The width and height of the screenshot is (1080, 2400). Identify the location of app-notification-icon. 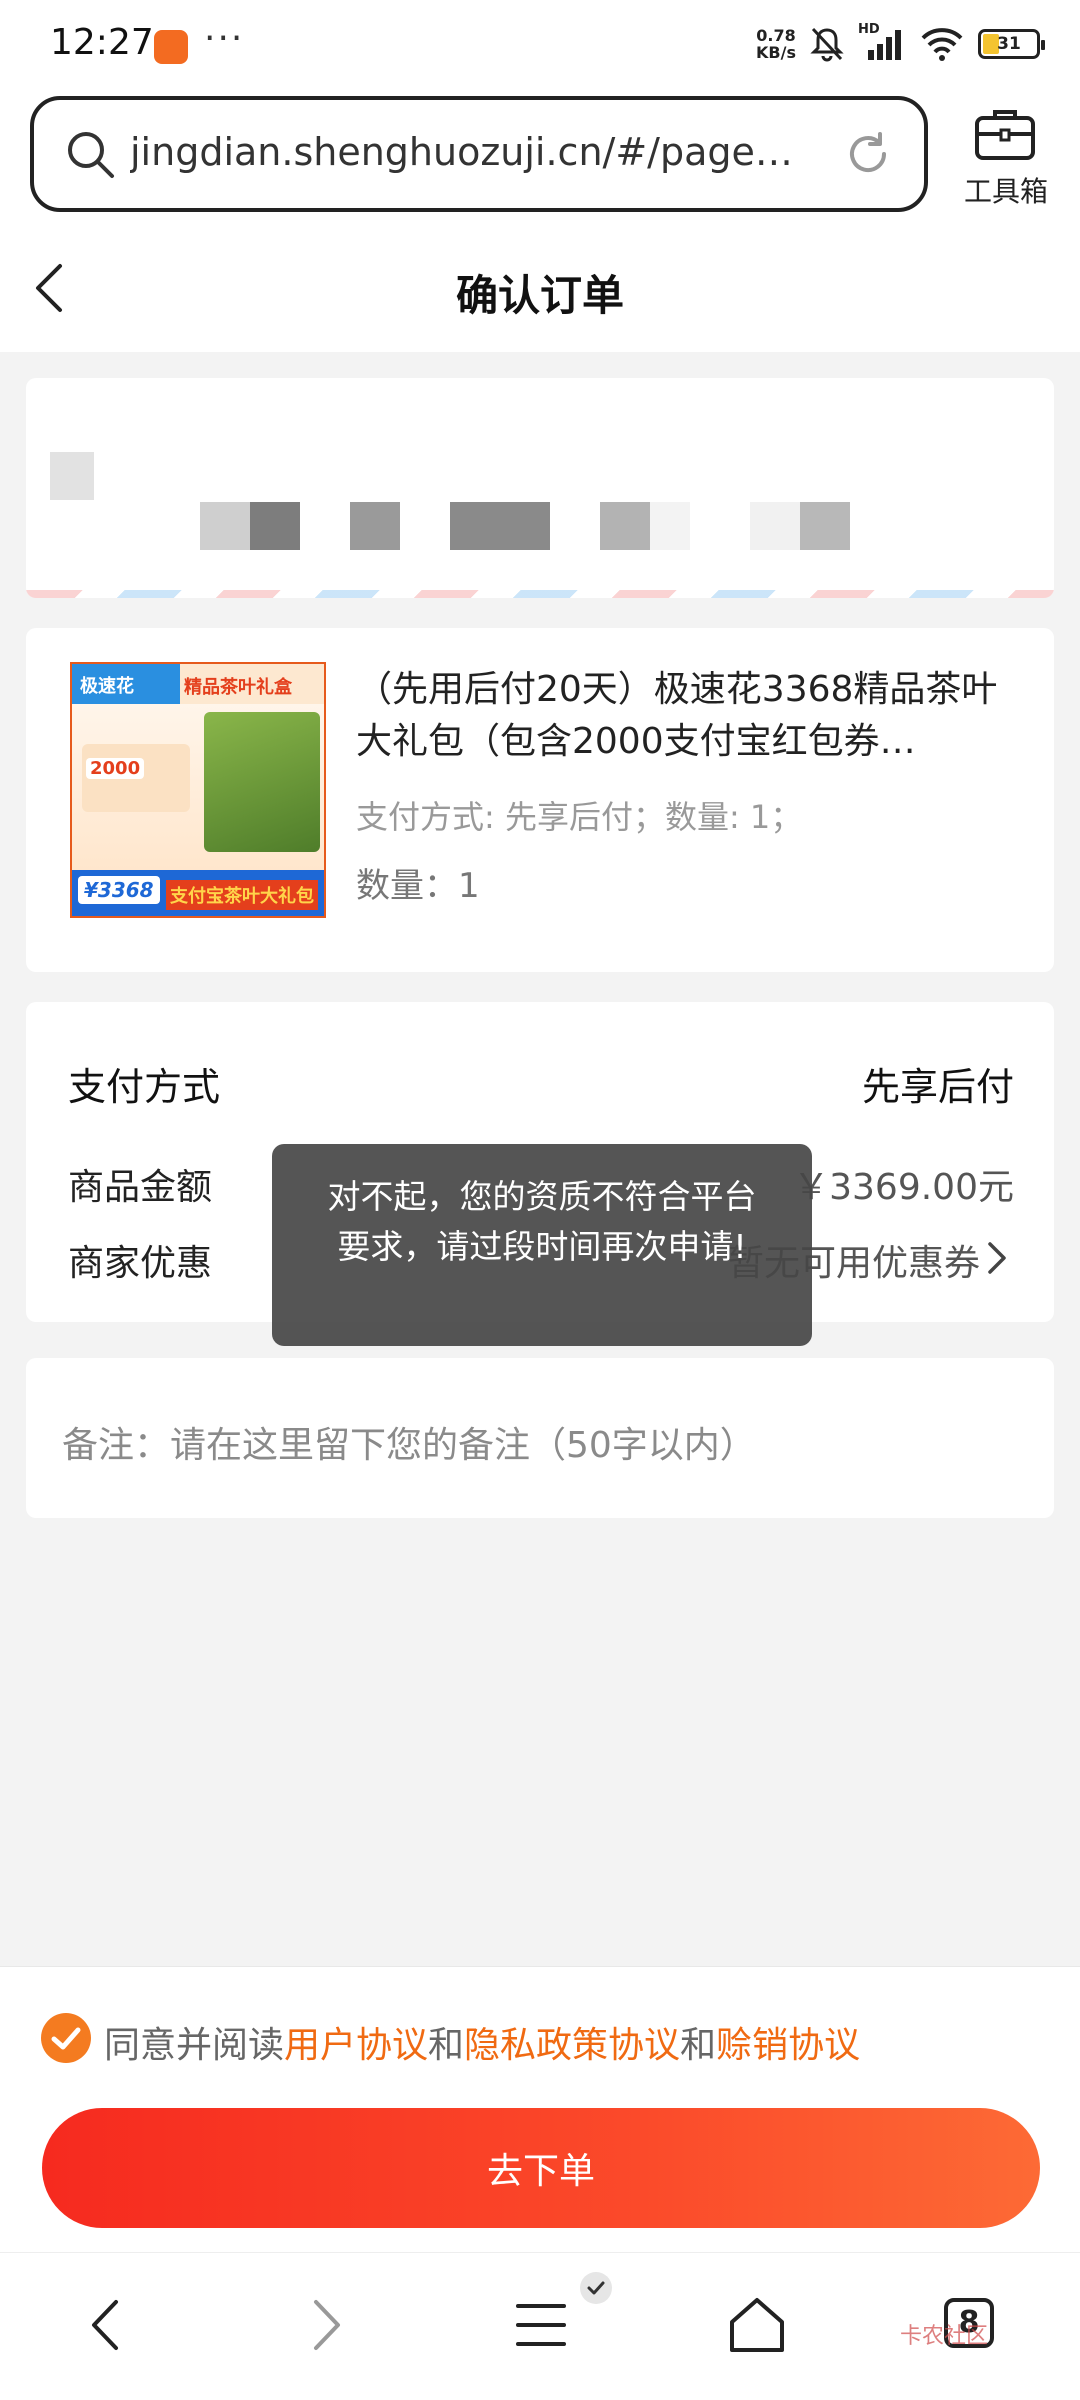
(171, 47).